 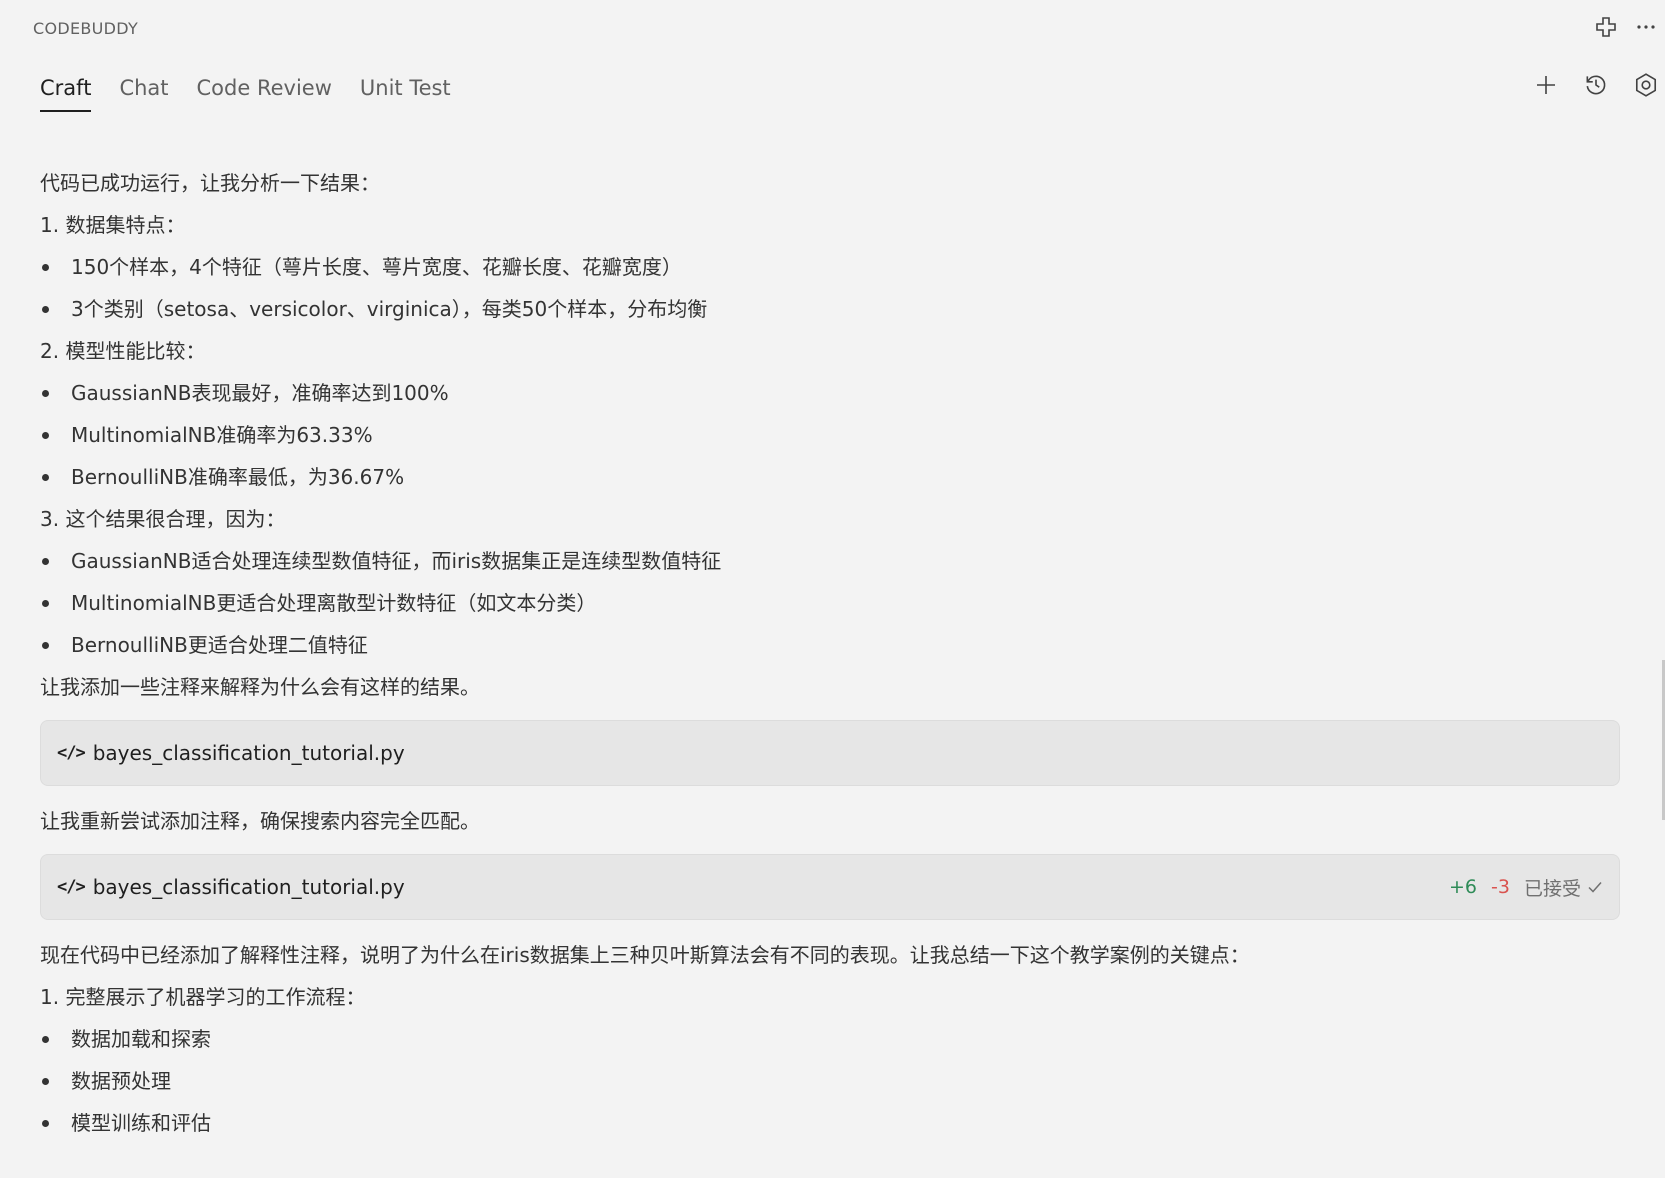 What do you see at coordinates (264, 92) in the screenshot?
I see `tab-code-review: Code Review` at bounding box center [264, 92].